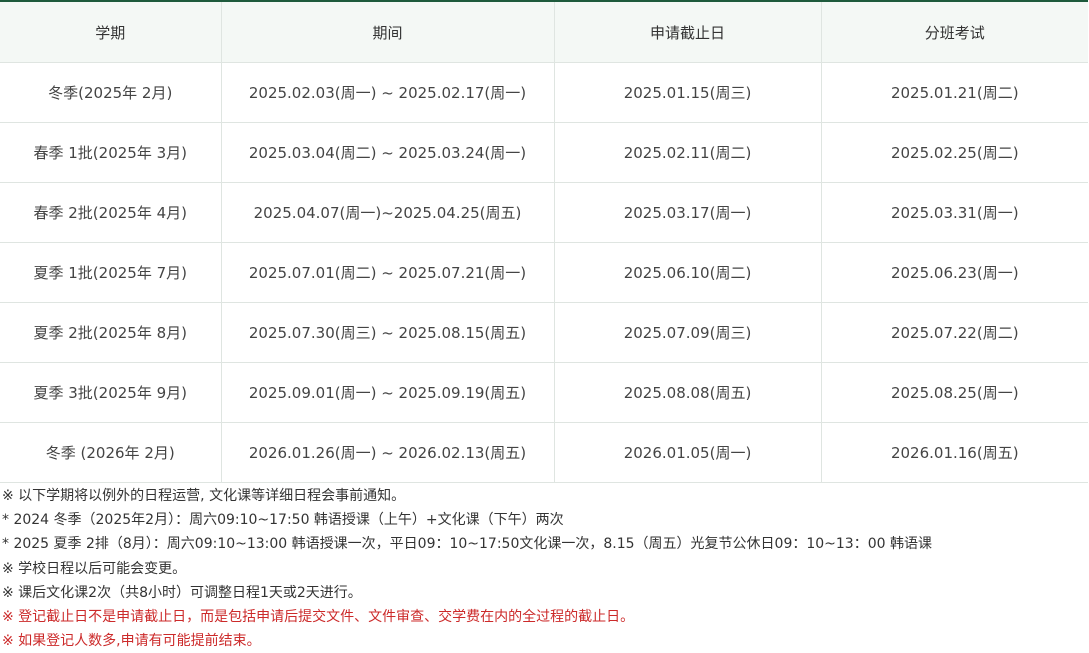 The height and width of the screenshot is (653, 1089). I want to click on term-cell: 春季 2批(2025年 4月), so click(111, 212).